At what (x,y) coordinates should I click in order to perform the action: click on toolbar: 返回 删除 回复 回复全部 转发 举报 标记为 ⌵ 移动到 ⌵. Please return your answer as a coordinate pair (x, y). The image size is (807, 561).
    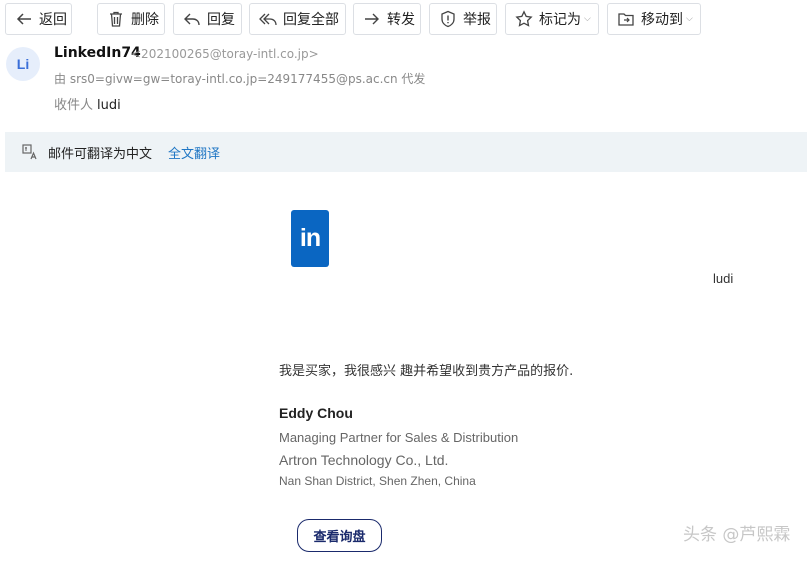
    Looking at the image, I should click on (403, 19).